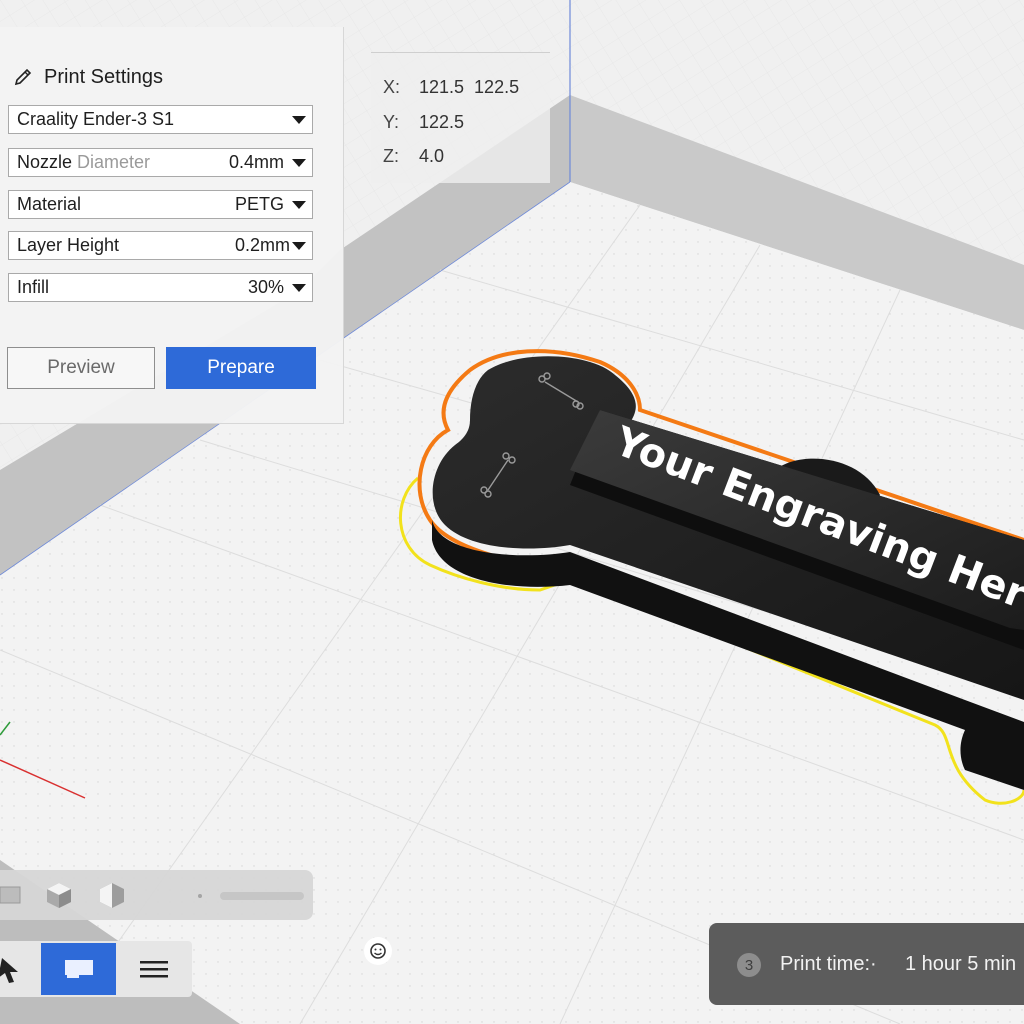 The height and width of the screenshot is (1024, 1024). Describe the element at coordinates (961, 964) in the screenshot. I see `print-time-value: 1 hour 5 min` at that location.